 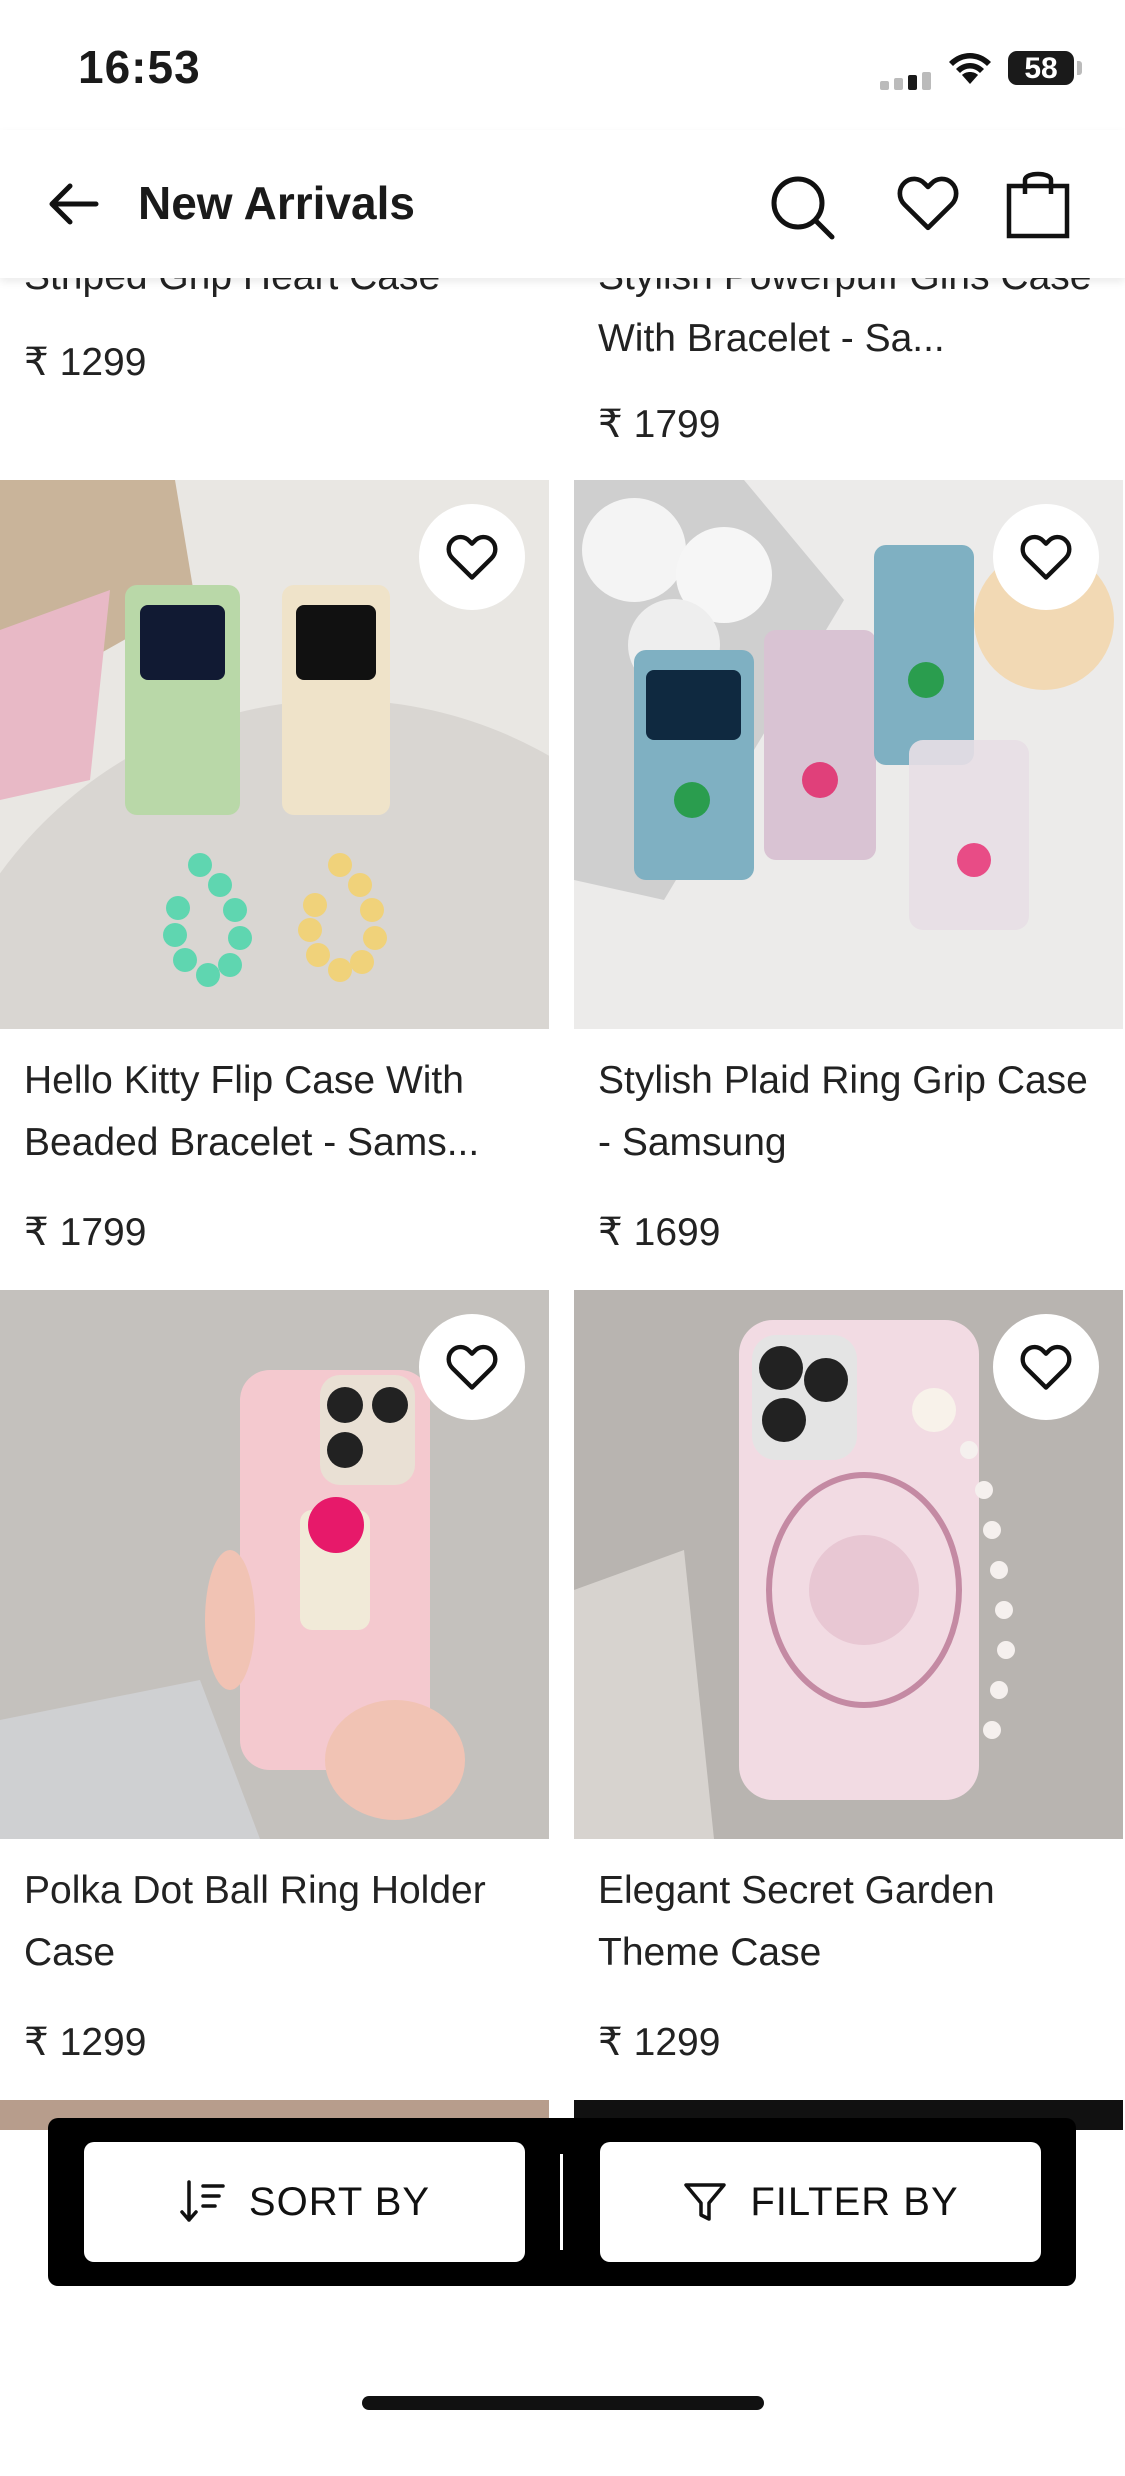 What do you see at coordinates (202, 2201) in the screenshot?
I see `sort-icon` at bounding box center [202, 2201].